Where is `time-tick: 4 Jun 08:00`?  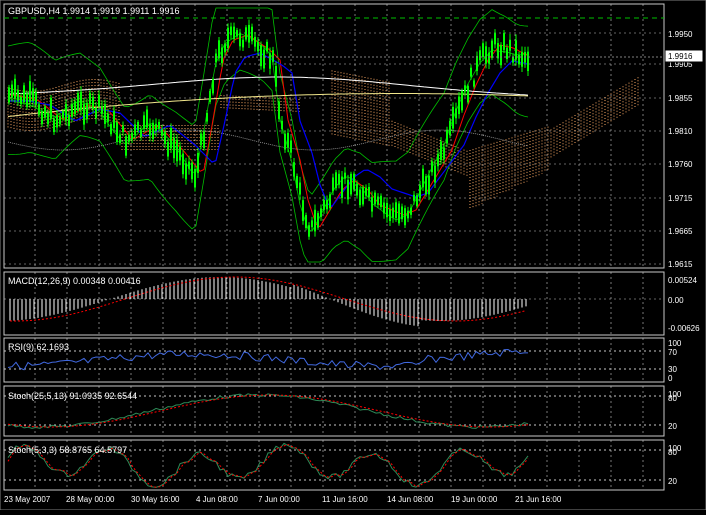
time-tick: 4 Jun 08:00 is located at coordinates (217, 499).